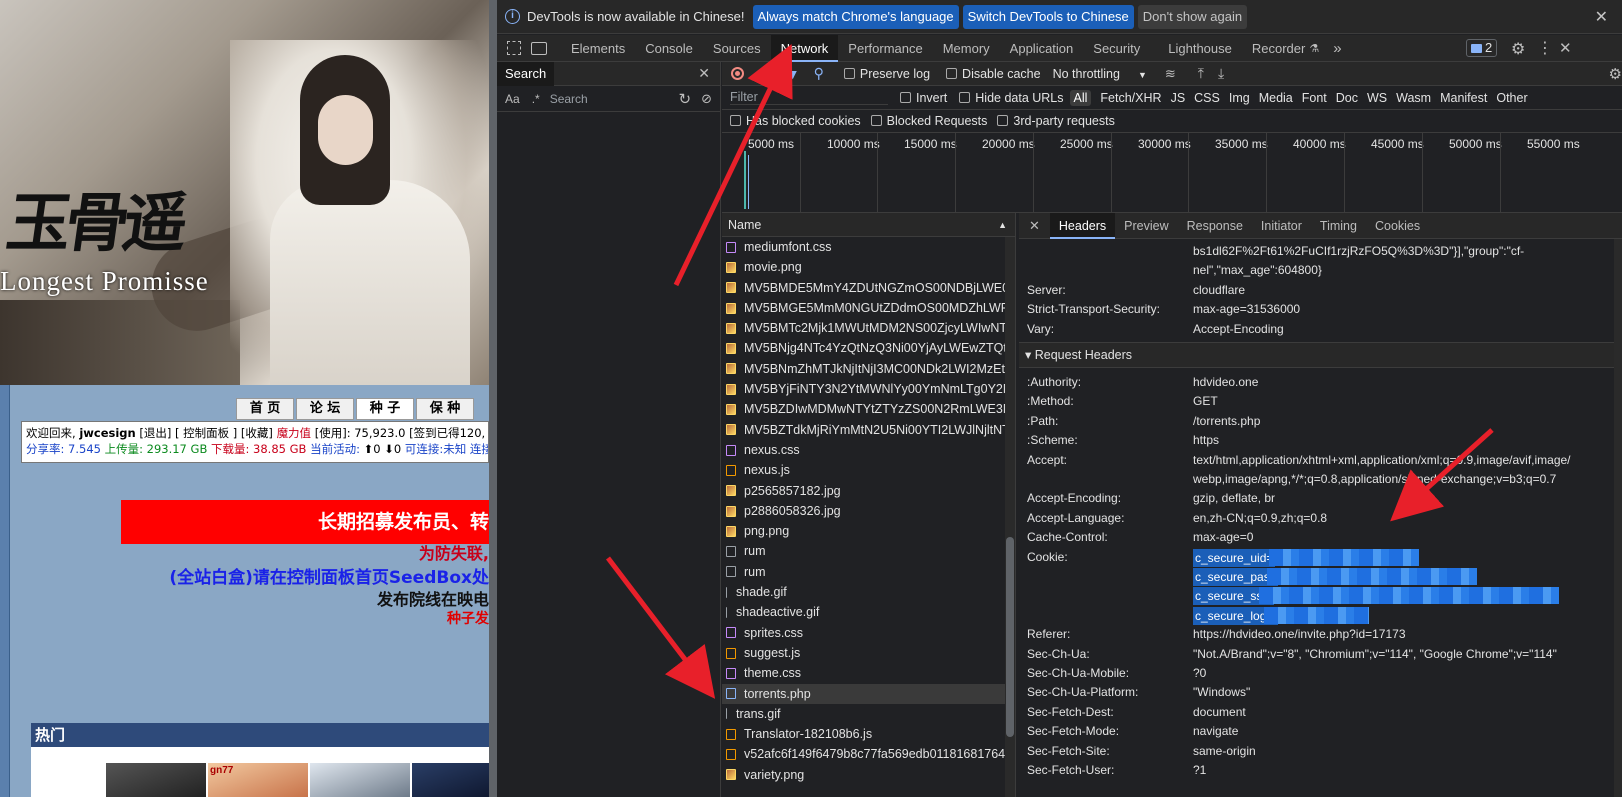  Describe the element at coordinates (1042, 48) in the screenshot. I see `tab-application: Application` at that location.